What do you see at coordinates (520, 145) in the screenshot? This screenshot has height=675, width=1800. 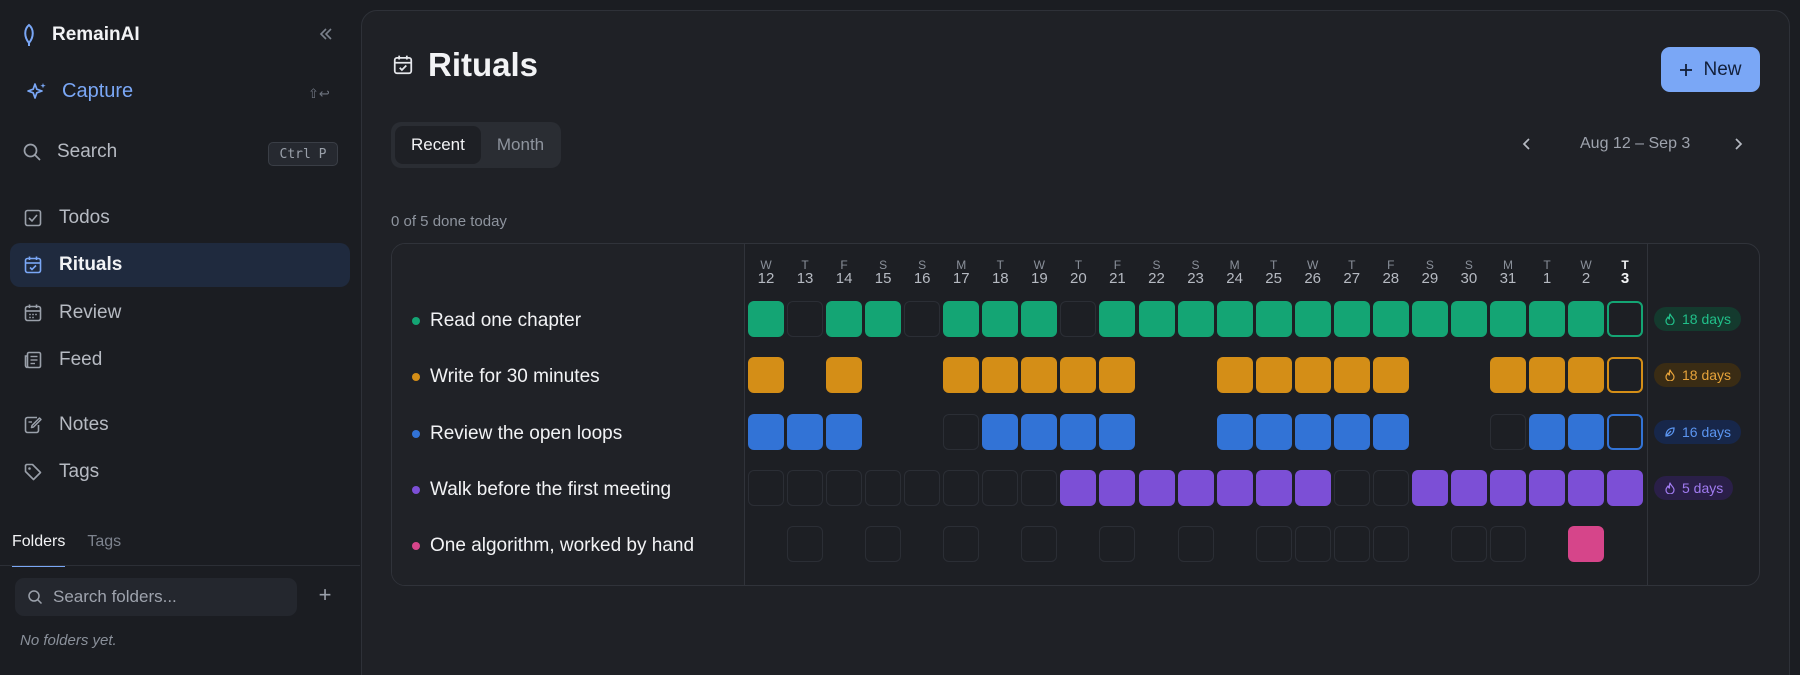 I see `tab-month: Month` at bounding box center [520, 145].